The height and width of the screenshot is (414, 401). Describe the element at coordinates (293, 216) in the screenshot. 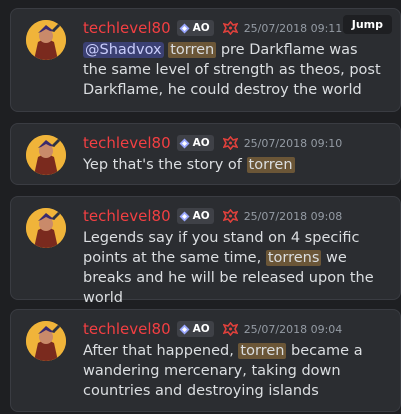

I see `timestamp: 25/07/2018 09:08` at that location.